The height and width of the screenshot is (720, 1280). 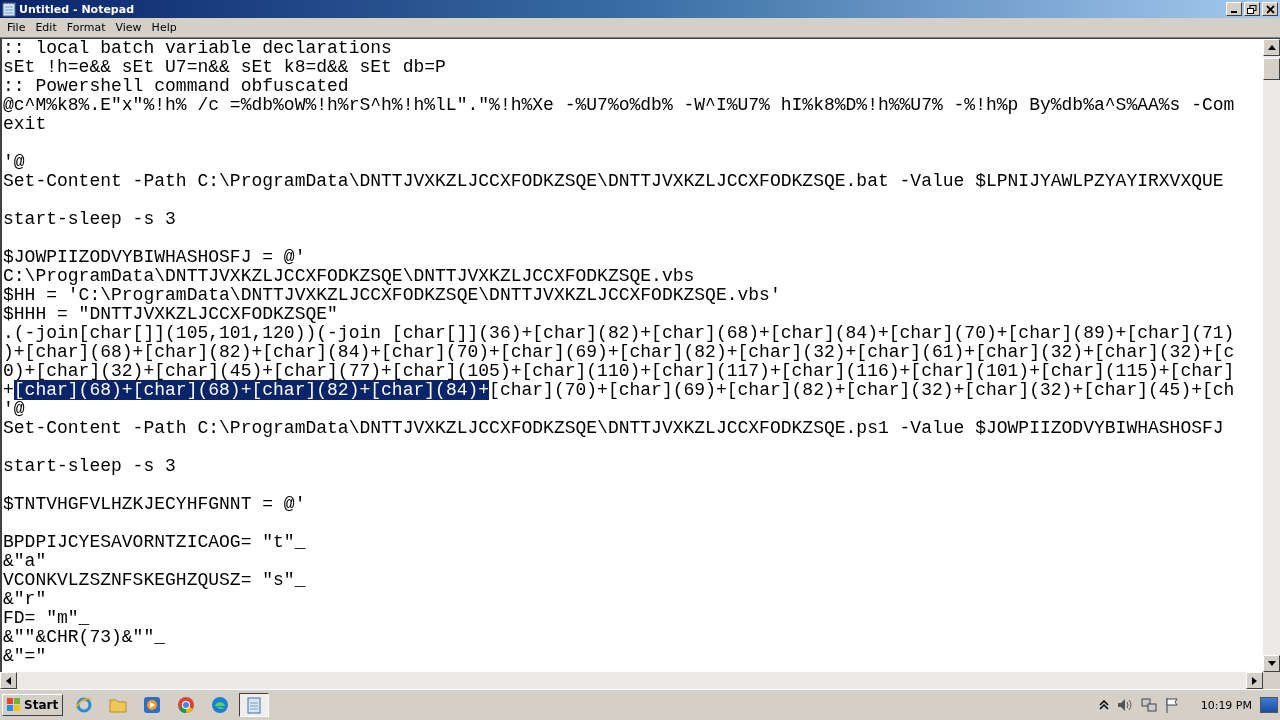 What do you see at coordinates (220, 705) in the screenshot?
I see `edge-icon` at bounding box center [220, 705].